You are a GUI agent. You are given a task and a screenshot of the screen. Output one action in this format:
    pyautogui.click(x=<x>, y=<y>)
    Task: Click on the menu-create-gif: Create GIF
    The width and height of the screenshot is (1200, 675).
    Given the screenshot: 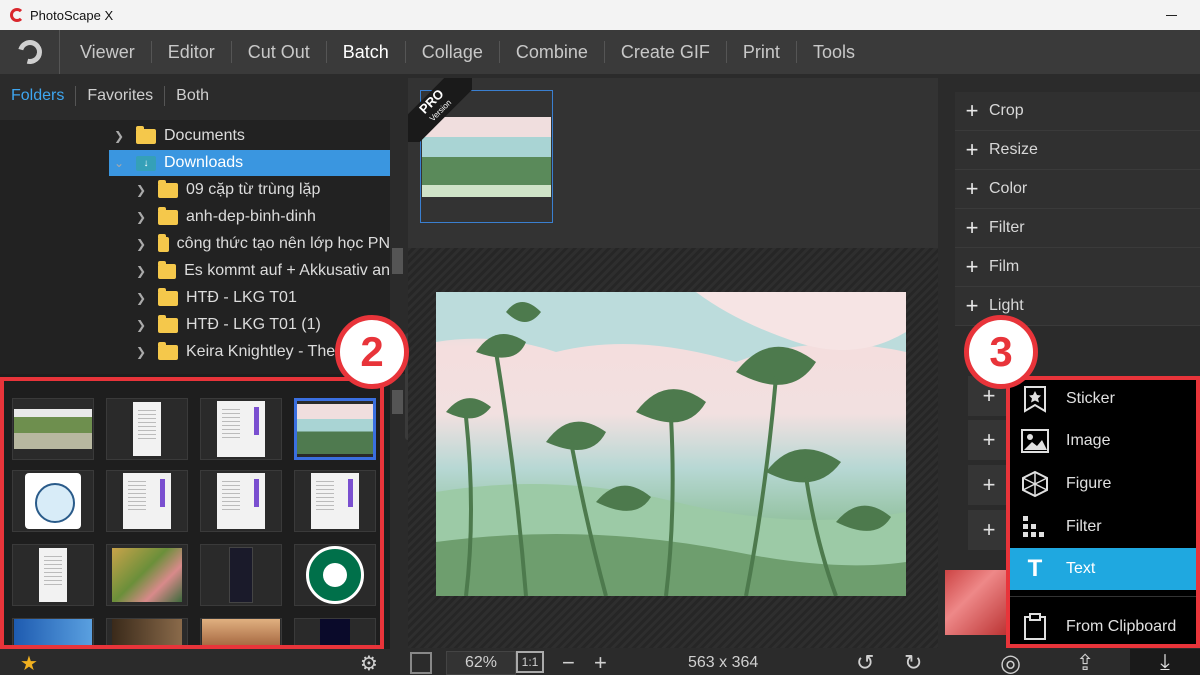 What is the action you would take?
    pyautogui.click(x=666, y=52)
    